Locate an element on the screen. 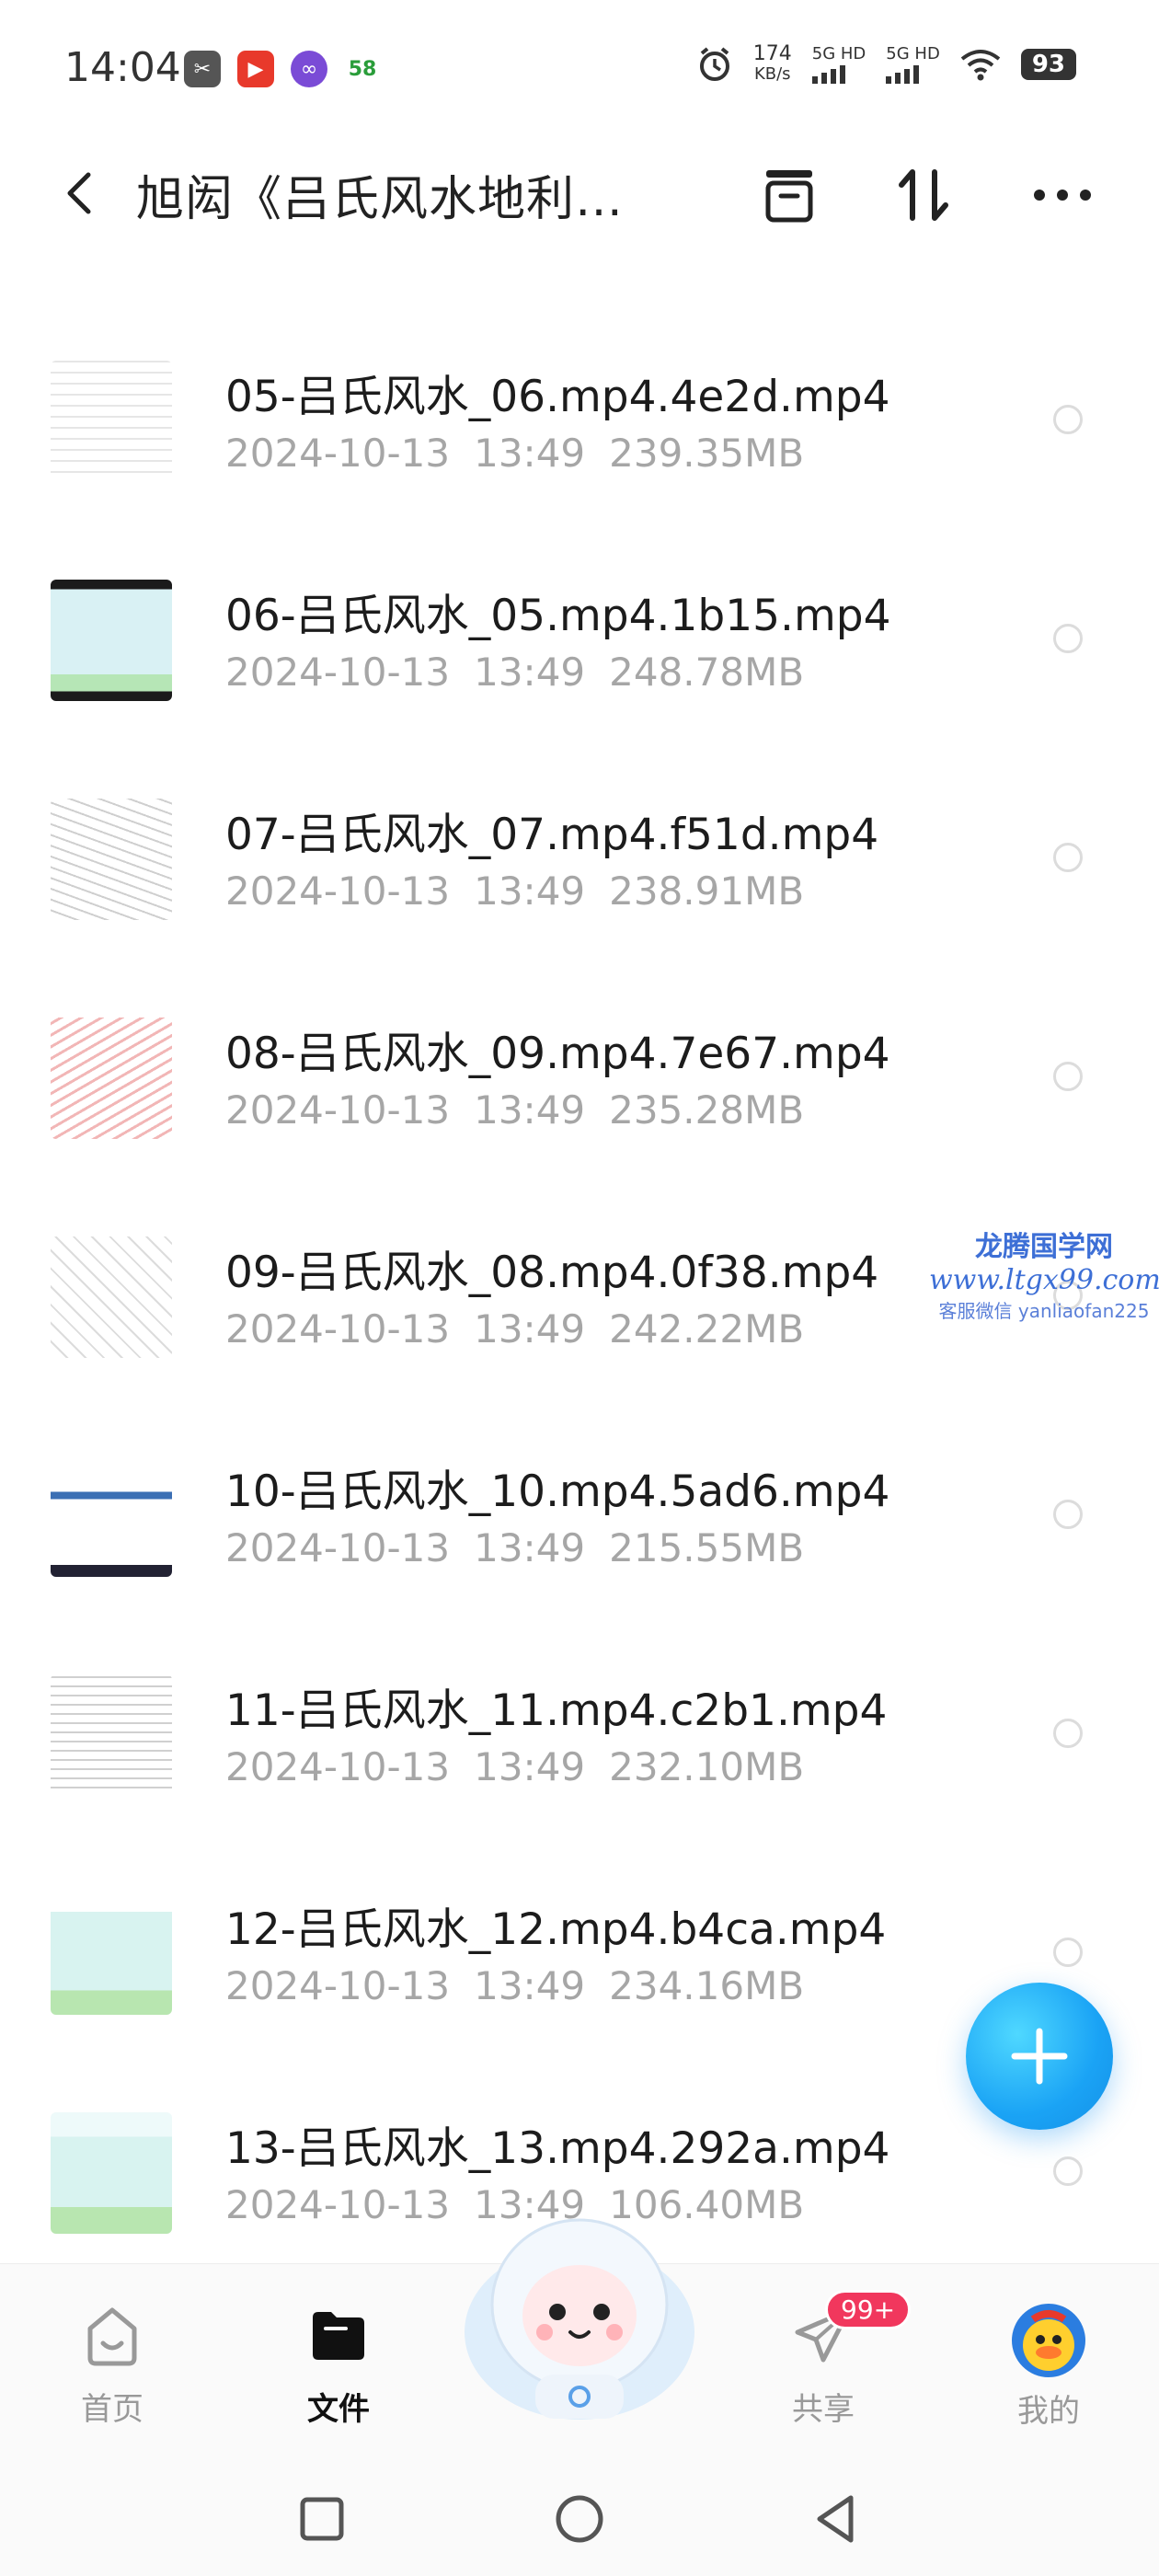  recents-button is located at coordinates (322, 2519).